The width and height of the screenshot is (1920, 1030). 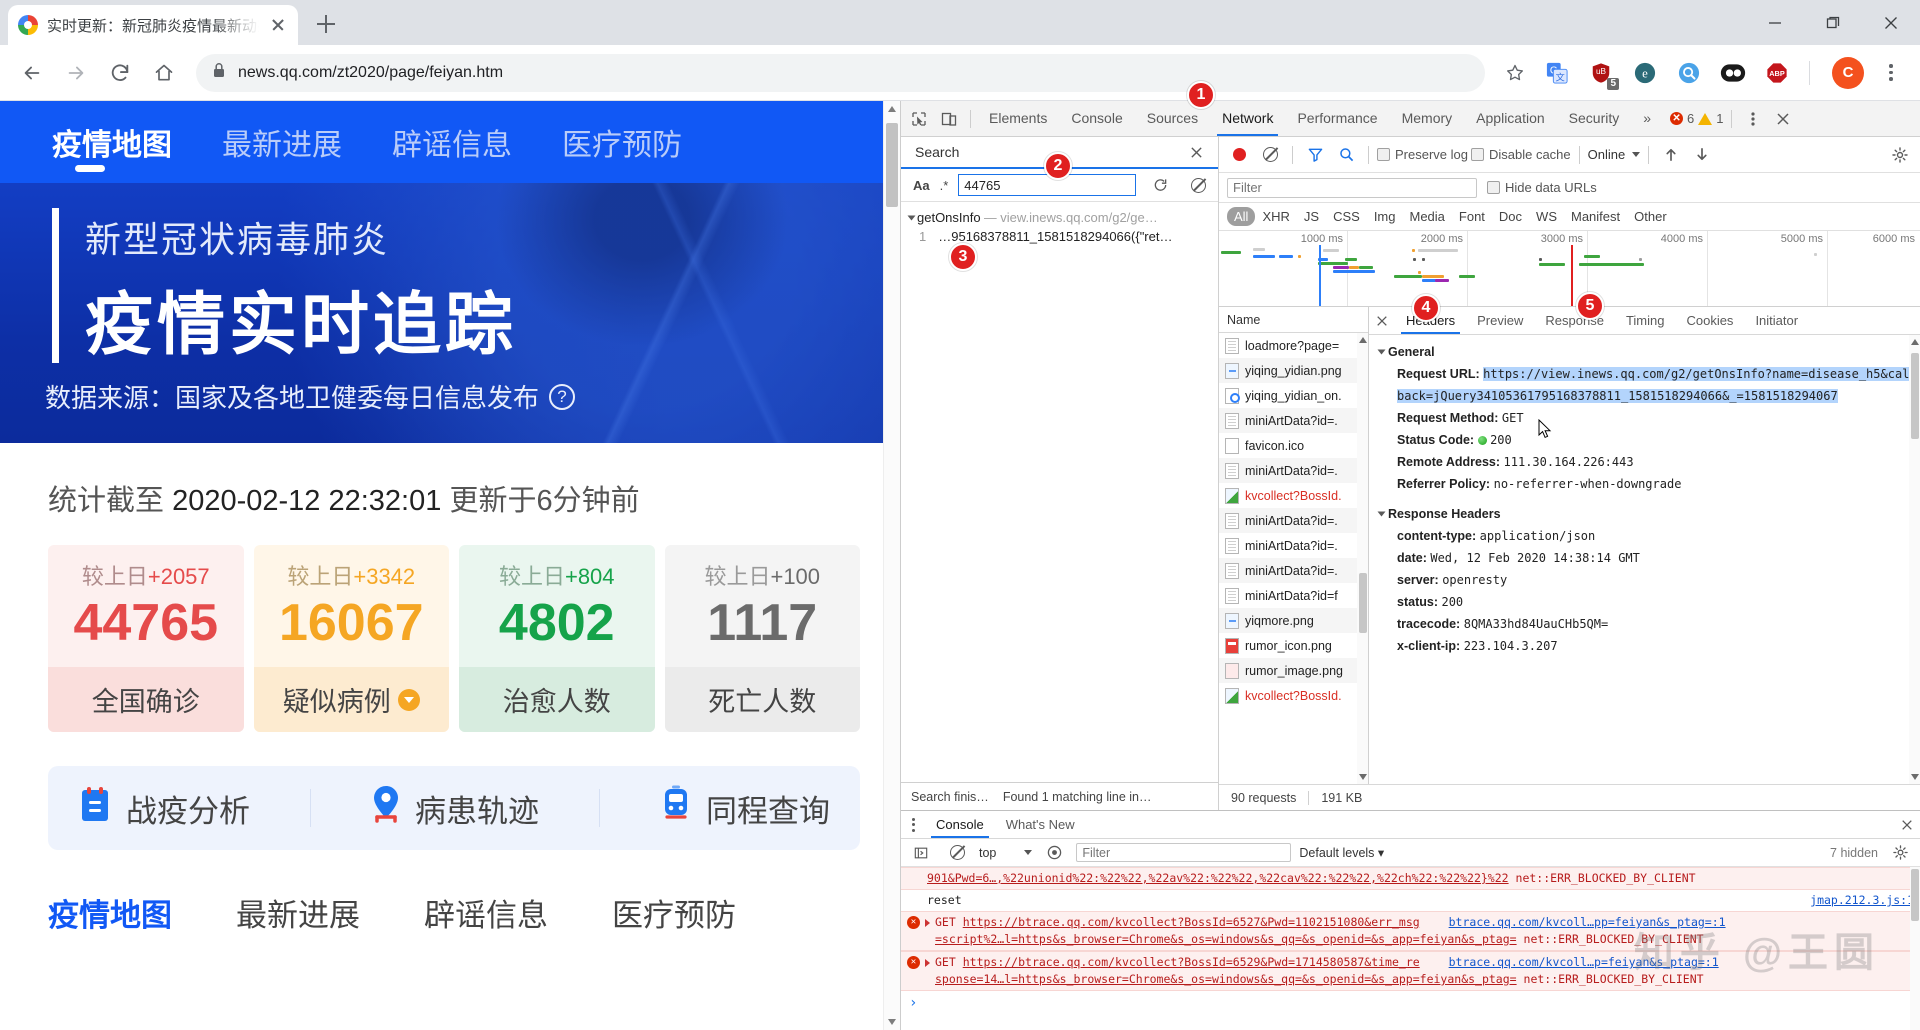 I want to click on profile-avatar: C, so click(x=1848, y=72).